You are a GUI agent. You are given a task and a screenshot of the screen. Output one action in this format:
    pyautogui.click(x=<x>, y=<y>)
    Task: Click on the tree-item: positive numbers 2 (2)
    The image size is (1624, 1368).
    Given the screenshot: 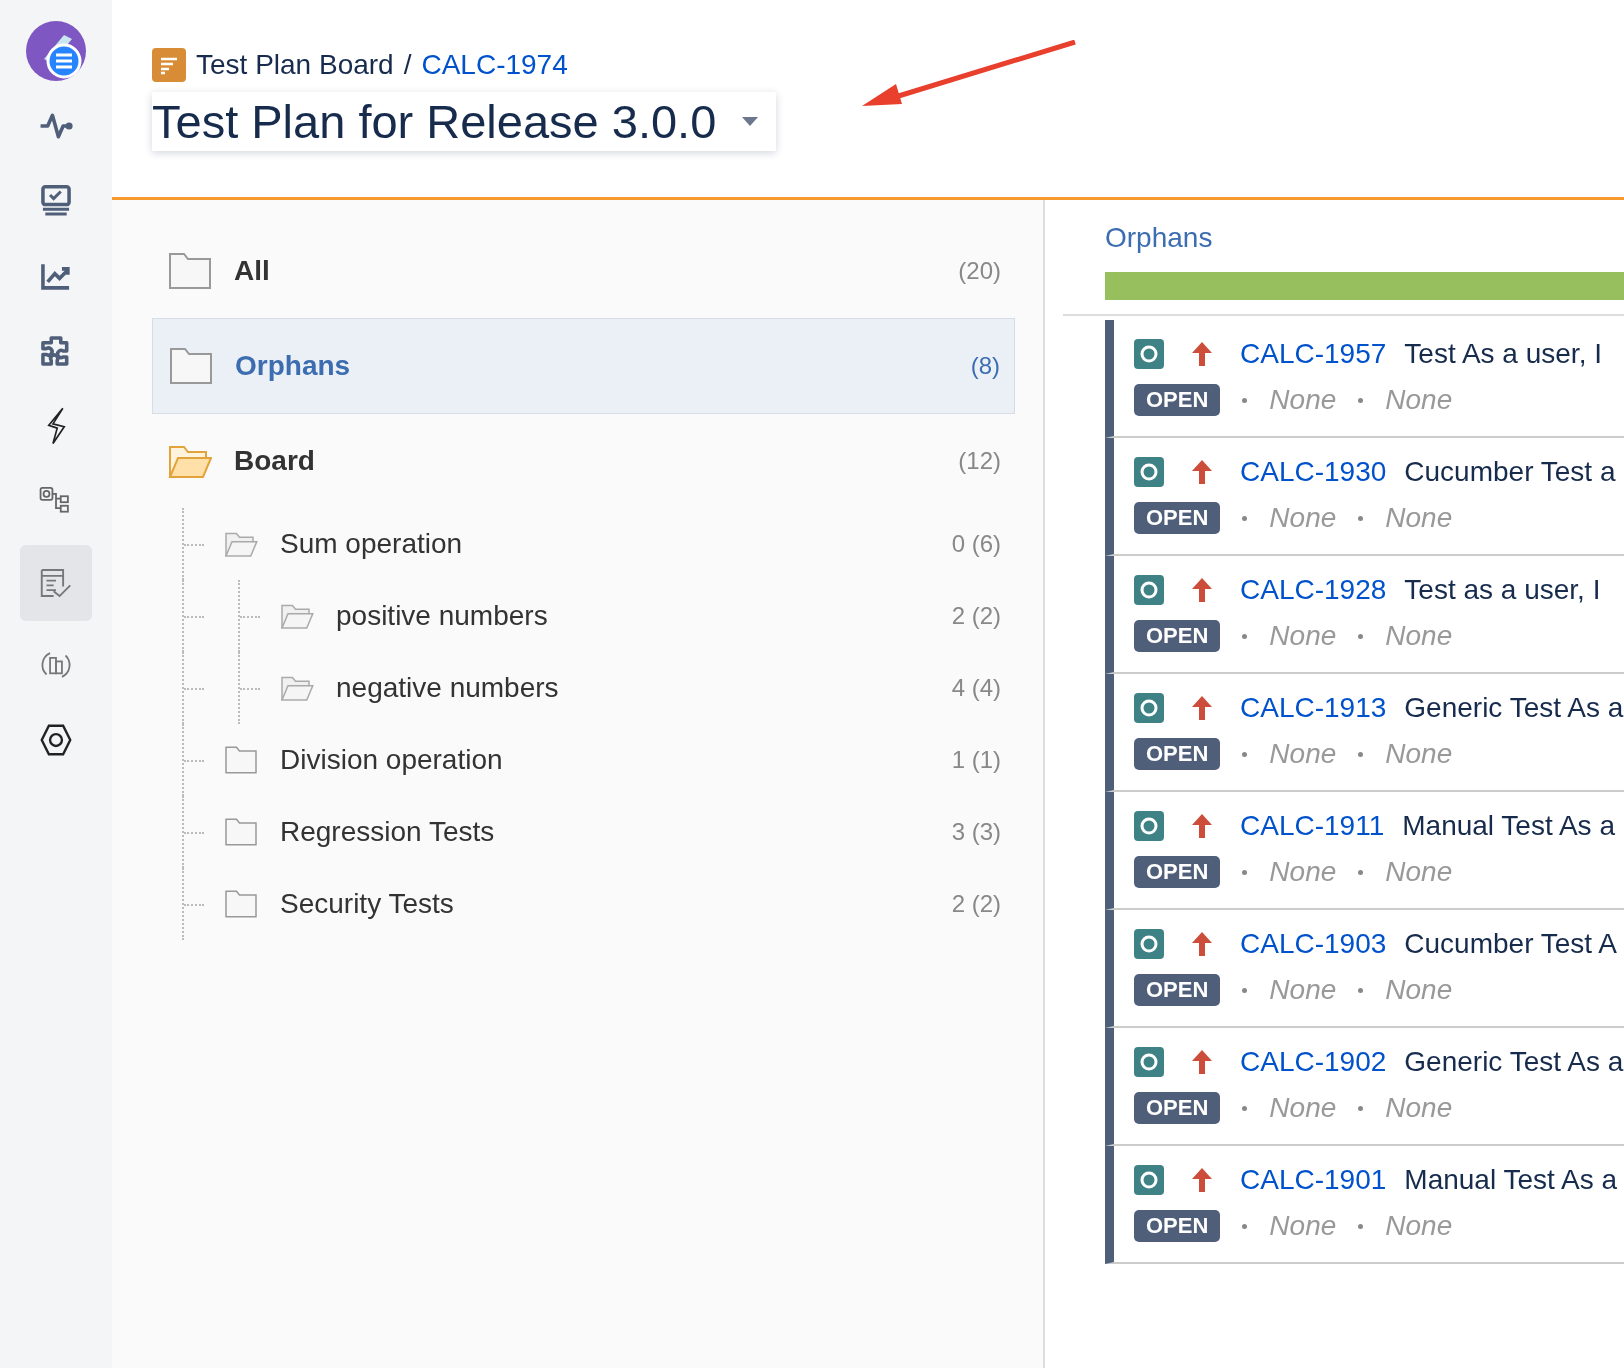 What is the action you would take?
    pyautogui.click(x=583, y=616)
    